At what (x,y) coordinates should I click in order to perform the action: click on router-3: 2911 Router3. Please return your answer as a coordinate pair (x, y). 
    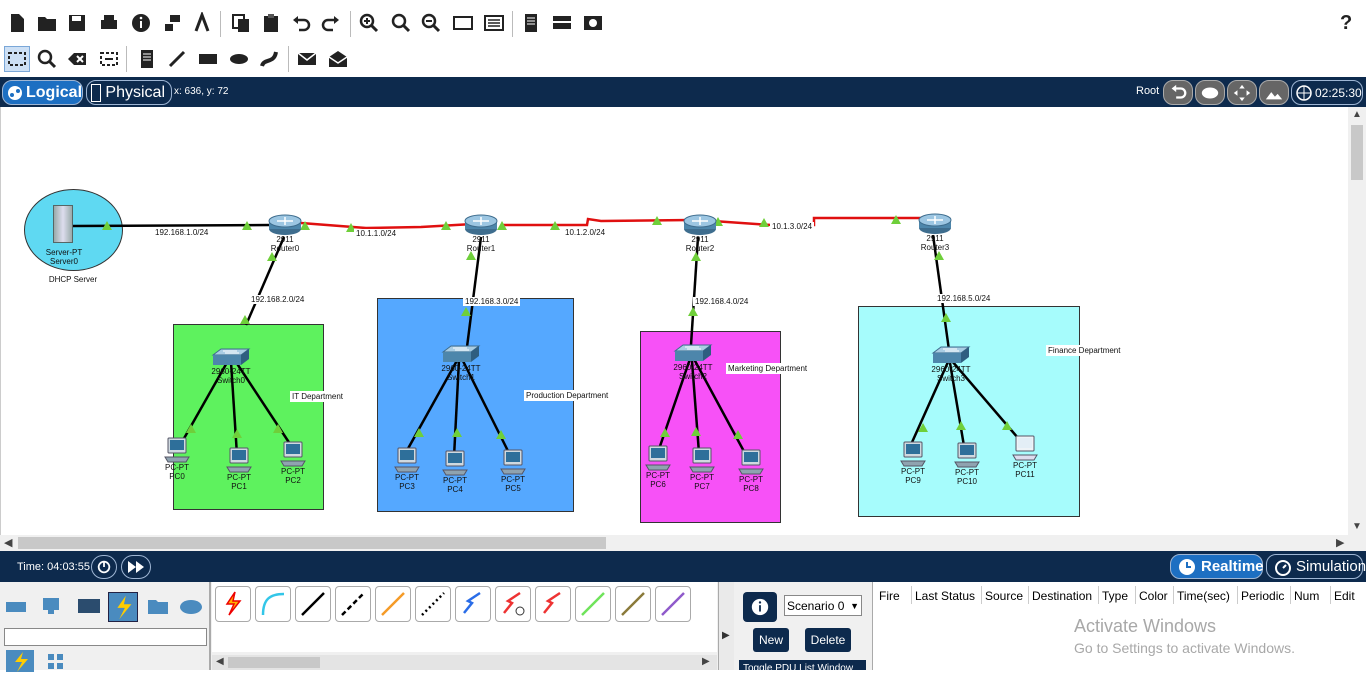
    Looking at the image, I should click on (935, 231).